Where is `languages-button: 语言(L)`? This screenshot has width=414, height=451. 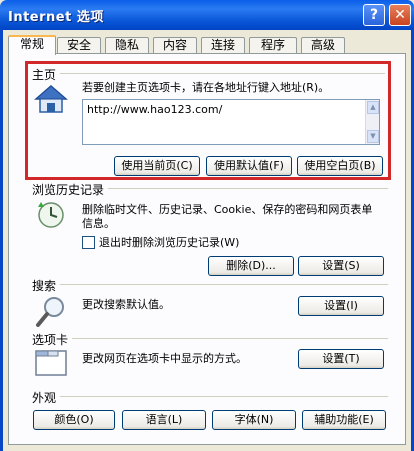 languages-button: 语言(L) is located at coordinates (164, 420).